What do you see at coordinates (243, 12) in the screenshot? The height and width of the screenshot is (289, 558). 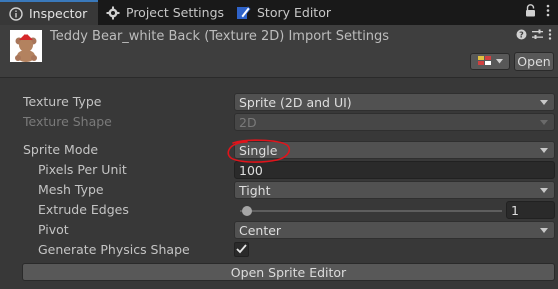 I see `pen-icon` at bounding box center [243, 12].